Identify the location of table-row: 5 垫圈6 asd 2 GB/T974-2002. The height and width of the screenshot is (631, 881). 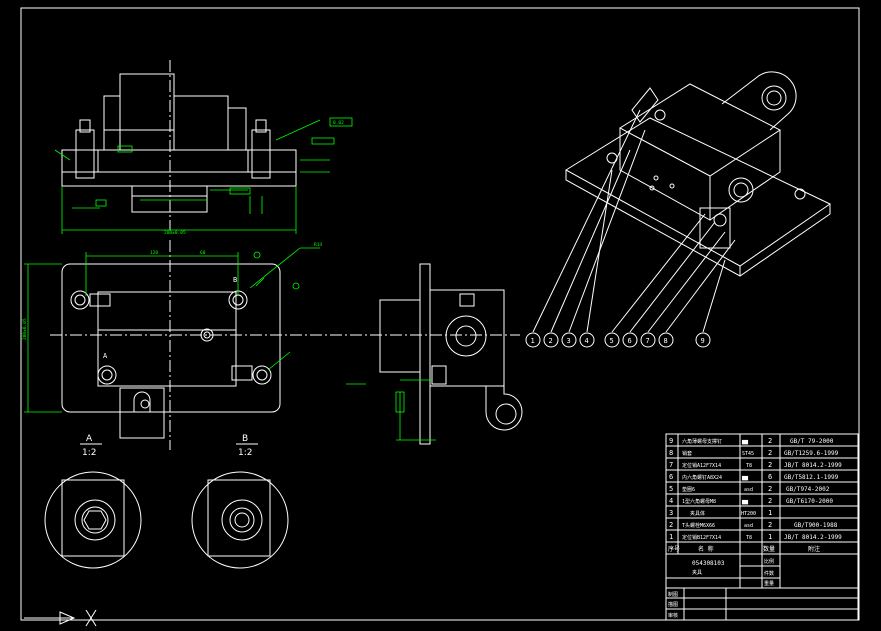
(749, 489).